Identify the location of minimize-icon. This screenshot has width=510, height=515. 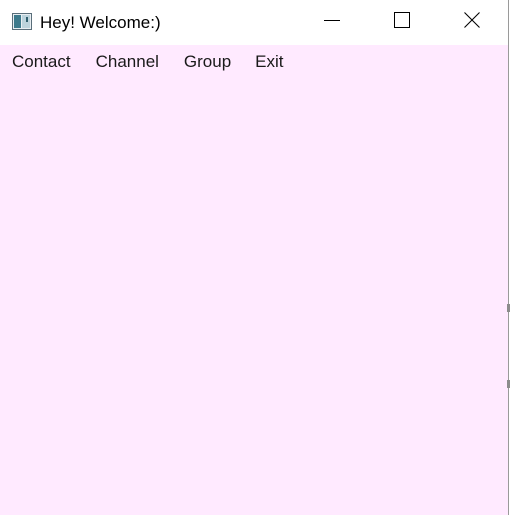
(332, 22).